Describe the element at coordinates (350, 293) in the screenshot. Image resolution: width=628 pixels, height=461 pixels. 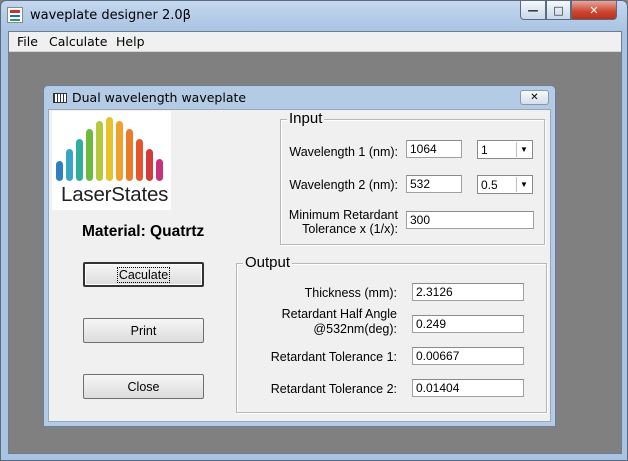
I see `thickness-label: Thickness (mm):` at that location.